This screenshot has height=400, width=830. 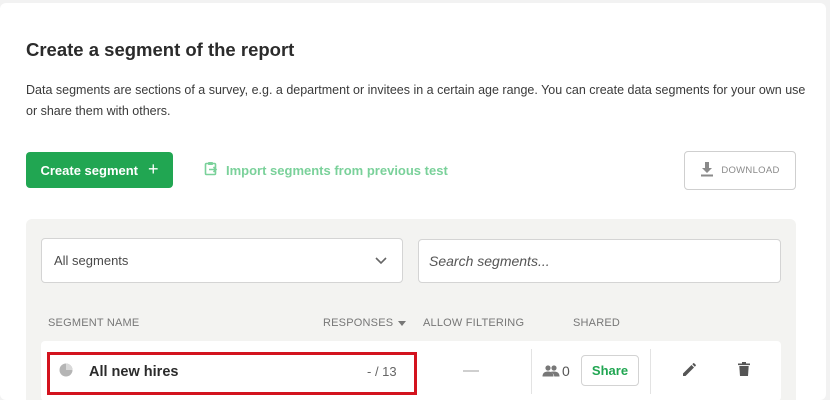 I want to click on create-segment-button: Create segment +, so click(x=99, y=170).